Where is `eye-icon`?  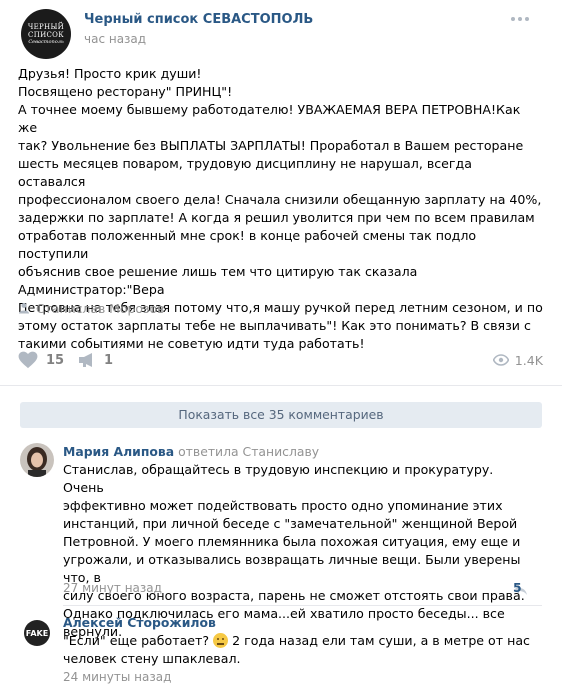
eye-icon is located at coordinates (500, 360).